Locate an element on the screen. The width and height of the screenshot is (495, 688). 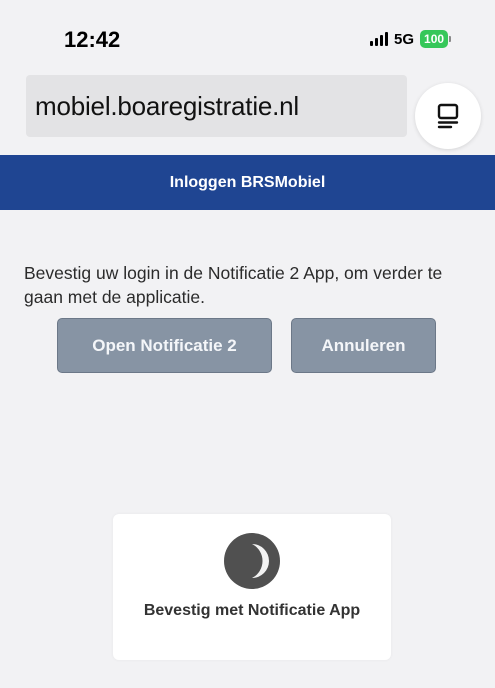
confirm-label: Bevestig met Notificatie App is located at coordinates (252, 610).